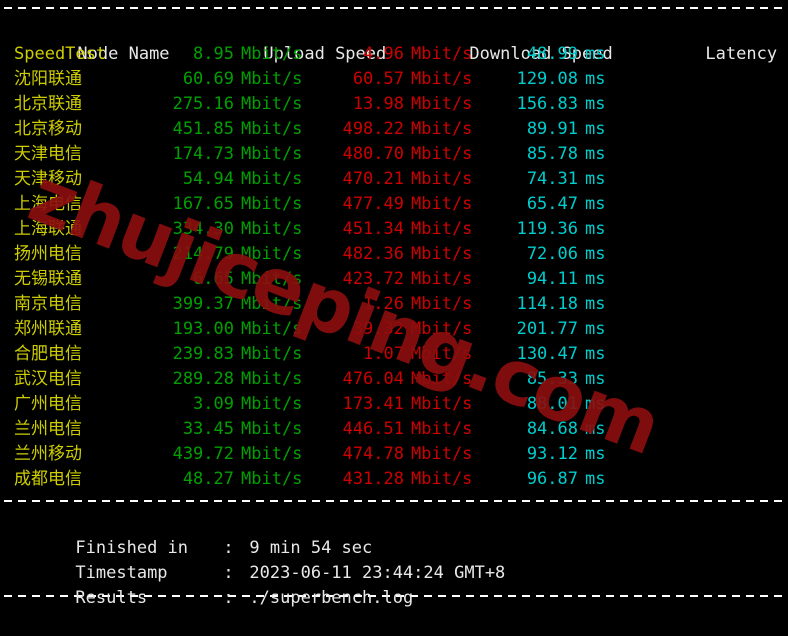 The width and height of the screenshot is (788, 636). What do you see at coordinates (311, 548) in the screenshot?
I see `summary-value-finished-in: 9 min 54 sec` at bounding box center [311, 548].